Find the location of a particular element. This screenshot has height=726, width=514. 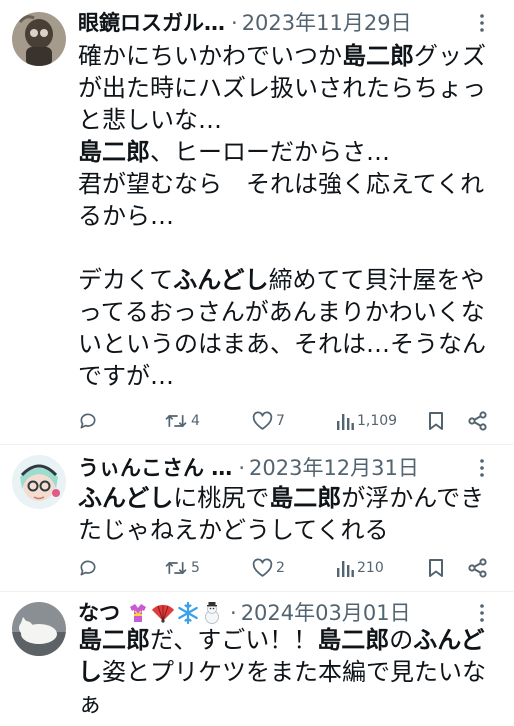

views-button: 210 is located at coordinates (360, 568).